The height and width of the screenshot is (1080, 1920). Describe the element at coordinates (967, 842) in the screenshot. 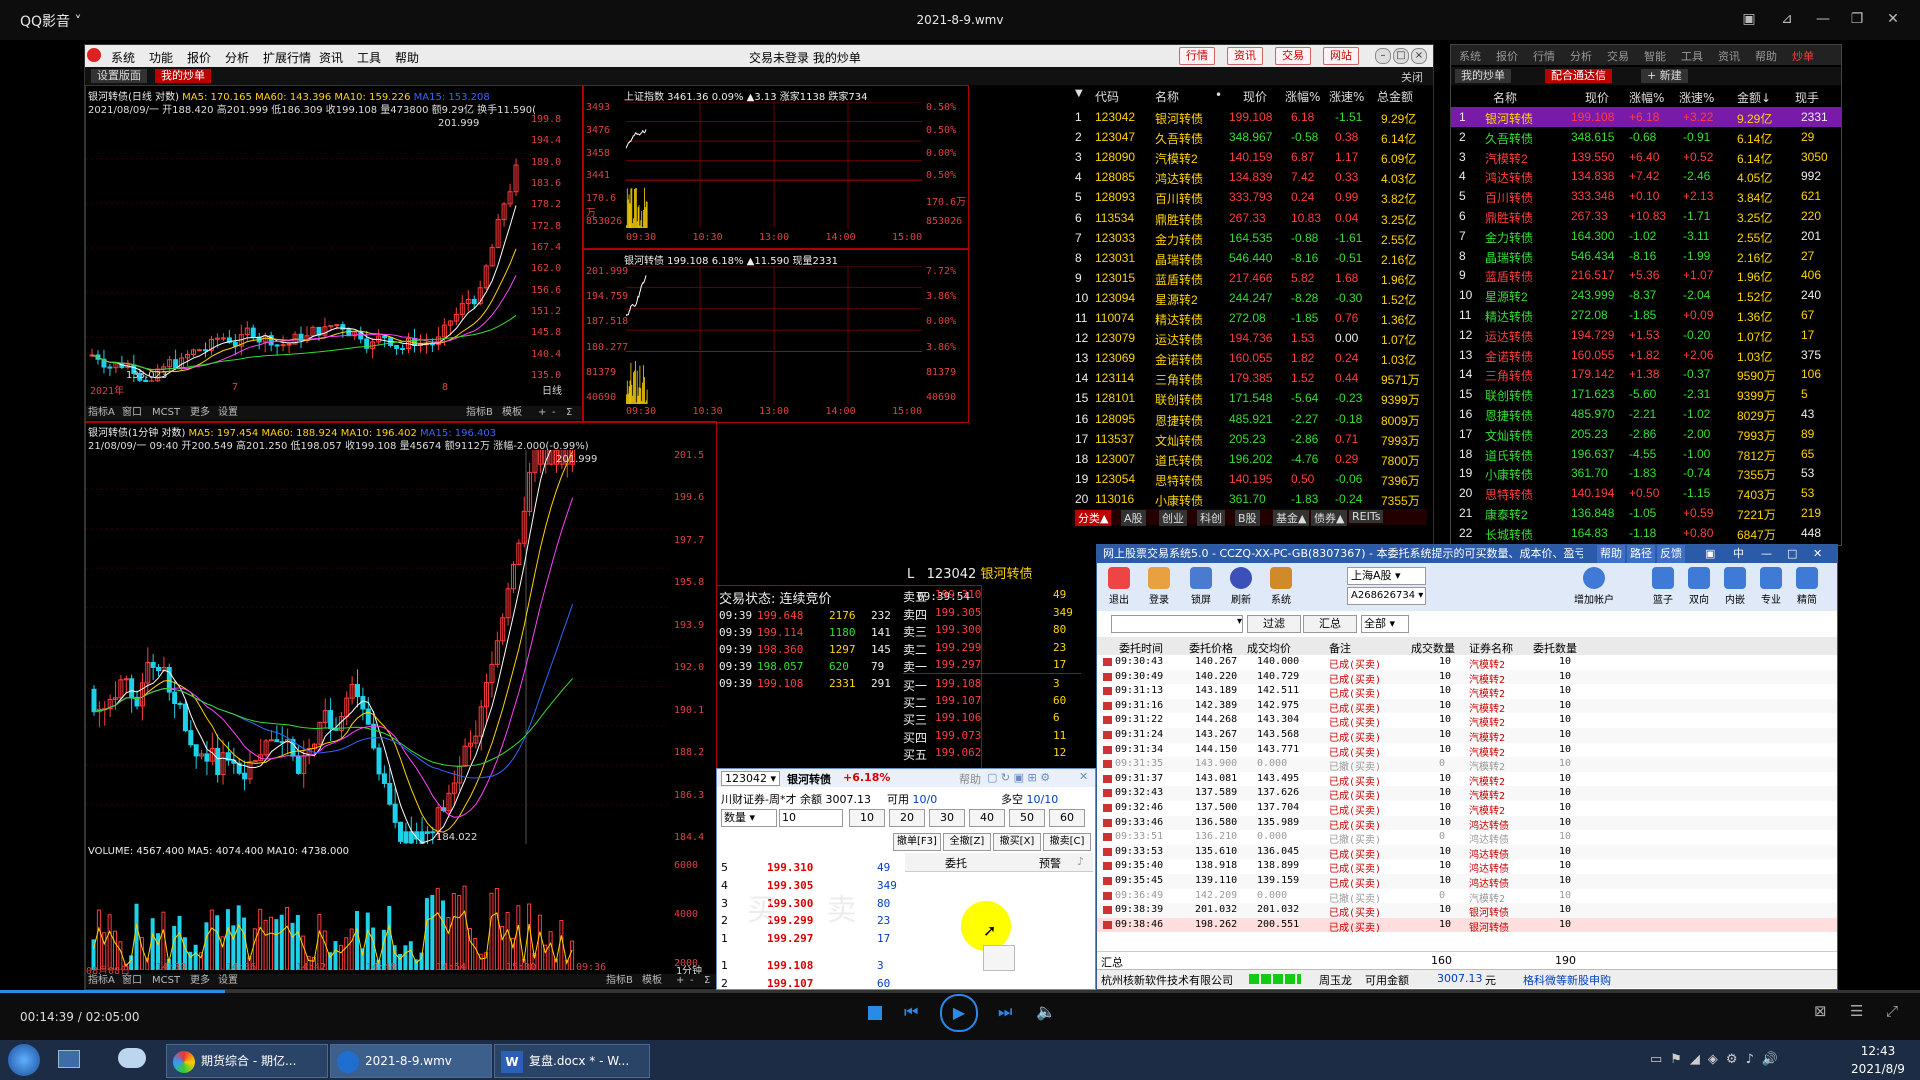

I see `cancel-btn-1: 全撤[Z]` at that location.